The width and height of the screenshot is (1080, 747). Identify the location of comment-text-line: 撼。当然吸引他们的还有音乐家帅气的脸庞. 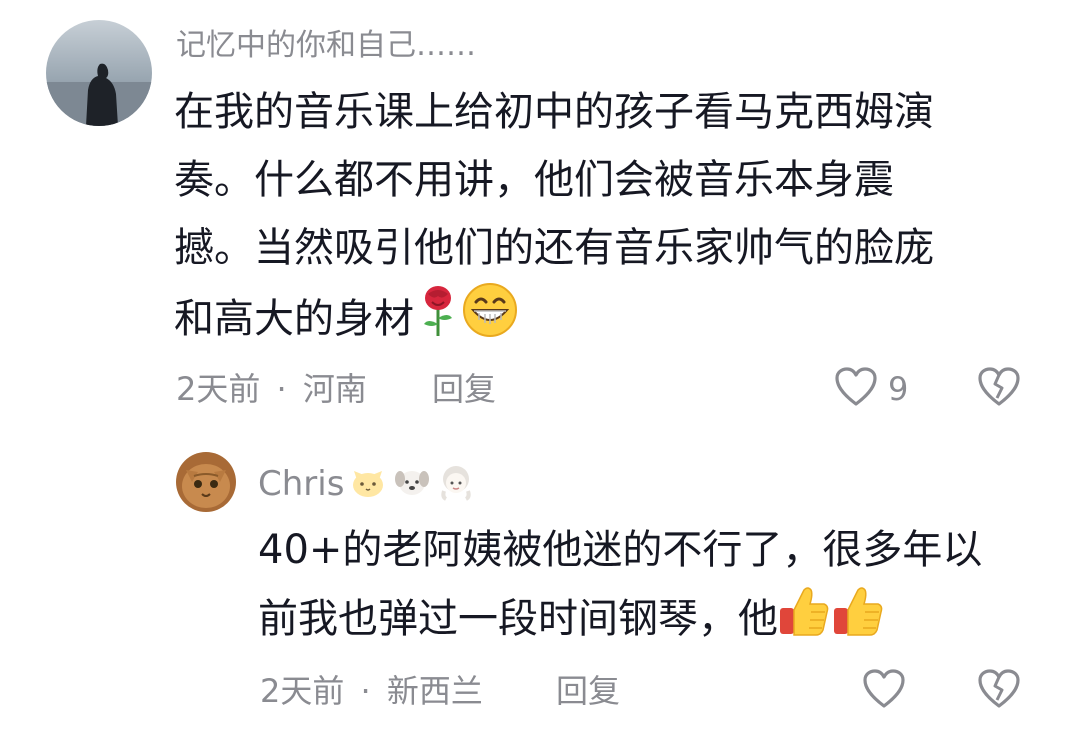
(554, 248).